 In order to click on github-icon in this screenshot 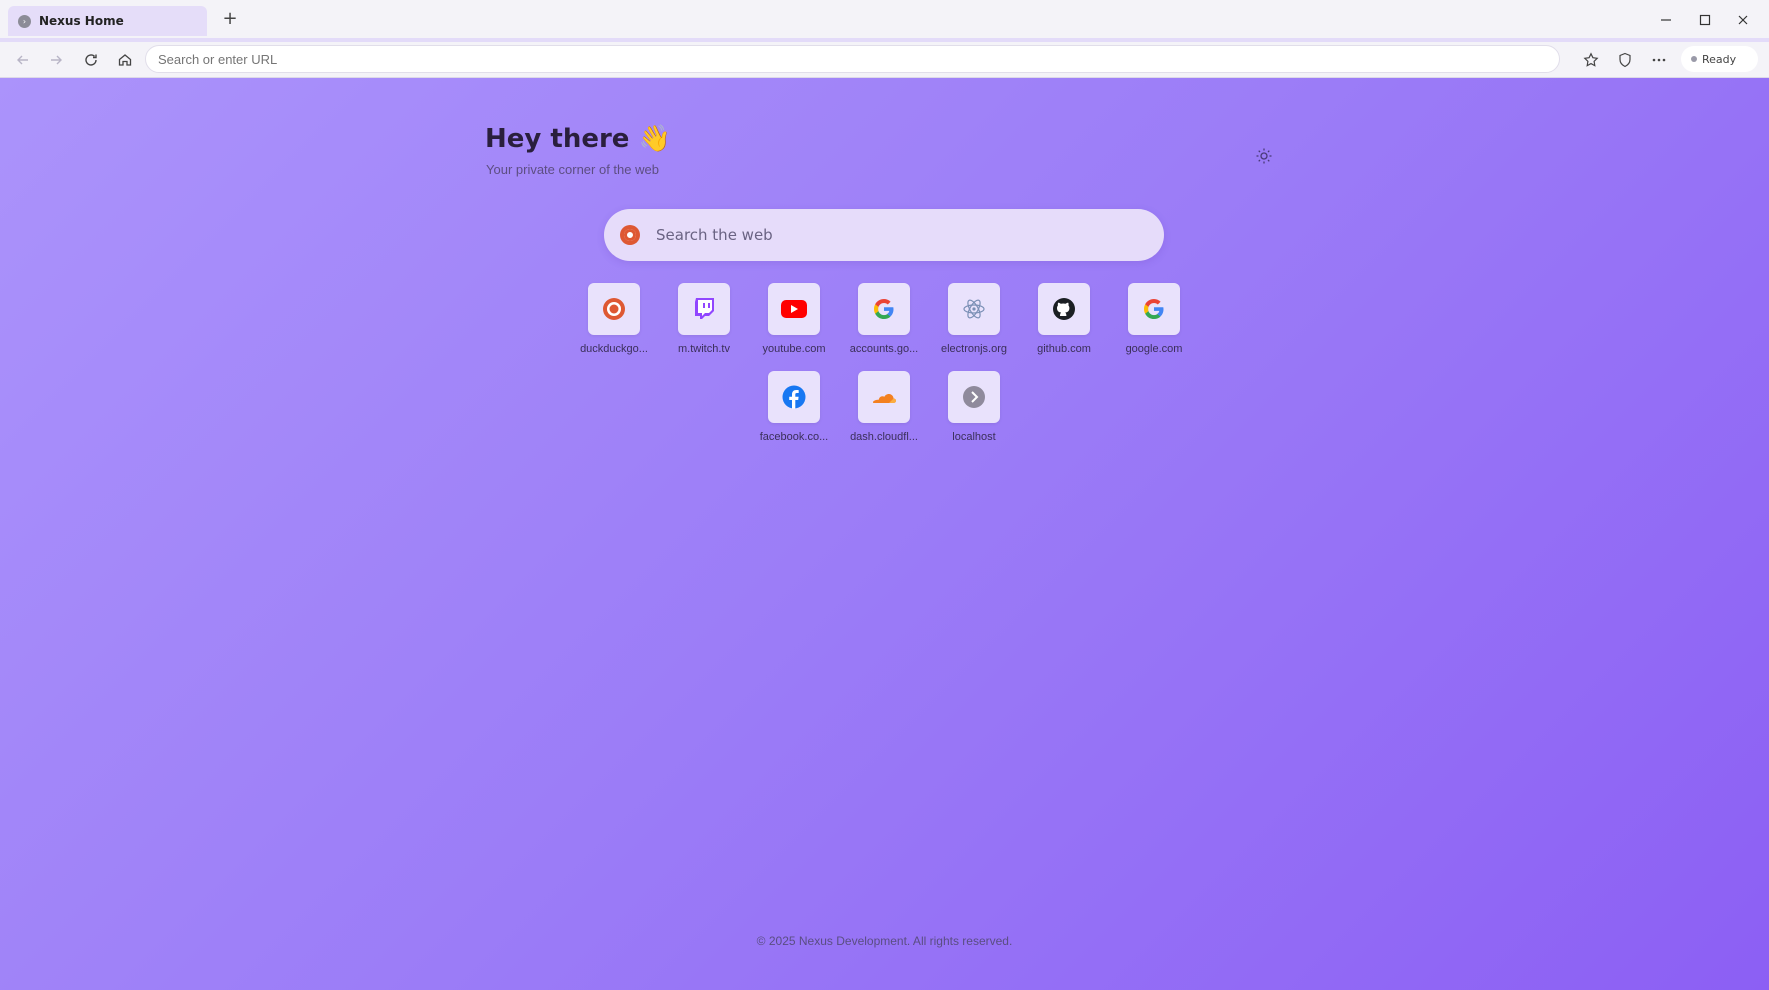, I will do `click(1064, 309)`.